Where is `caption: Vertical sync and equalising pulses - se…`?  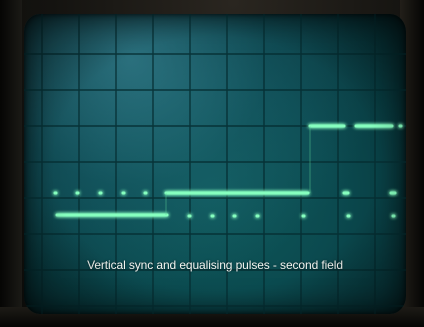 caption: Vertical sync and equalising pulses - se… is located at coordinates (215, 265).